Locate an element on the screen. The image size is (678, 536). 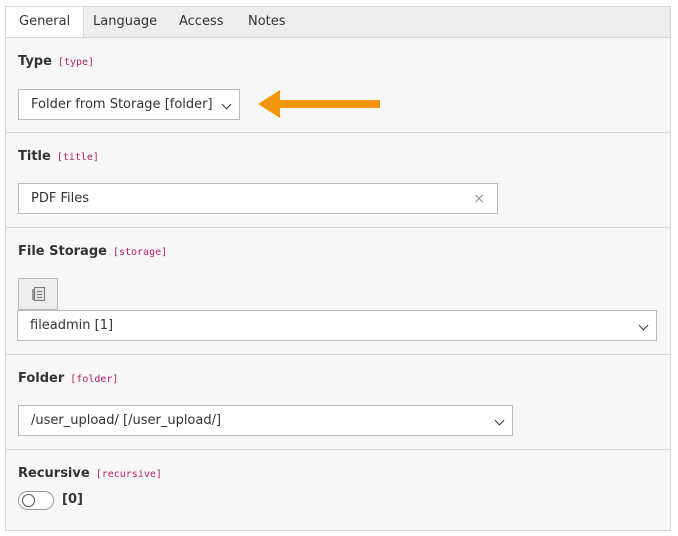
storage-edit-button is located at coordinates (38, 294).